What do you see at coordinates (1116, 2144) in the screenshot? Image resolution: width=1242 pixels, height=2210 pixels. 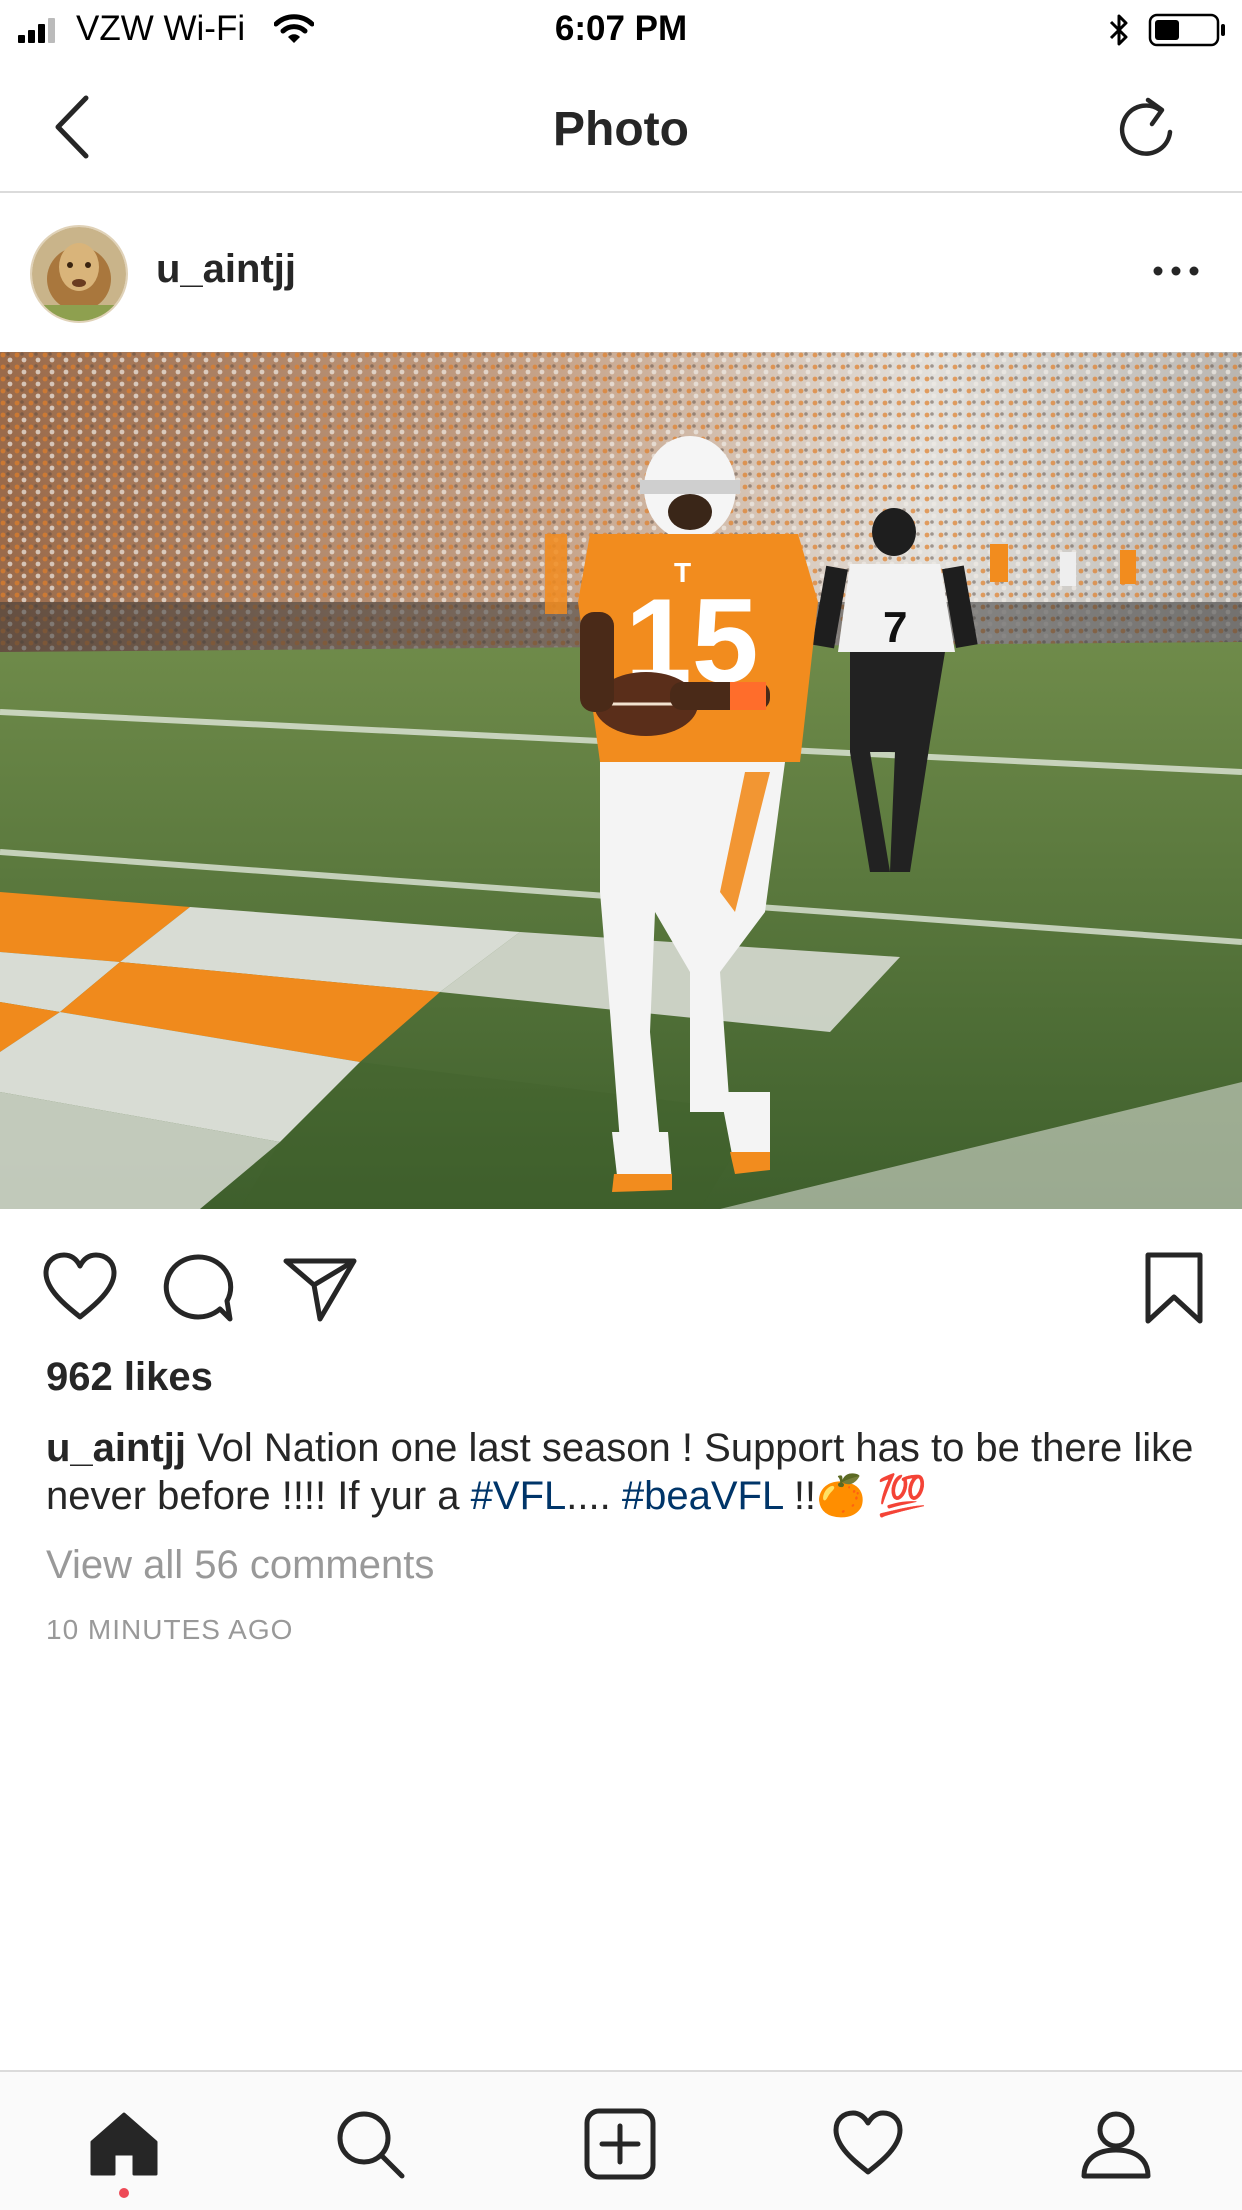 I see `profile-icon` at bounding box center [1116, 2144].